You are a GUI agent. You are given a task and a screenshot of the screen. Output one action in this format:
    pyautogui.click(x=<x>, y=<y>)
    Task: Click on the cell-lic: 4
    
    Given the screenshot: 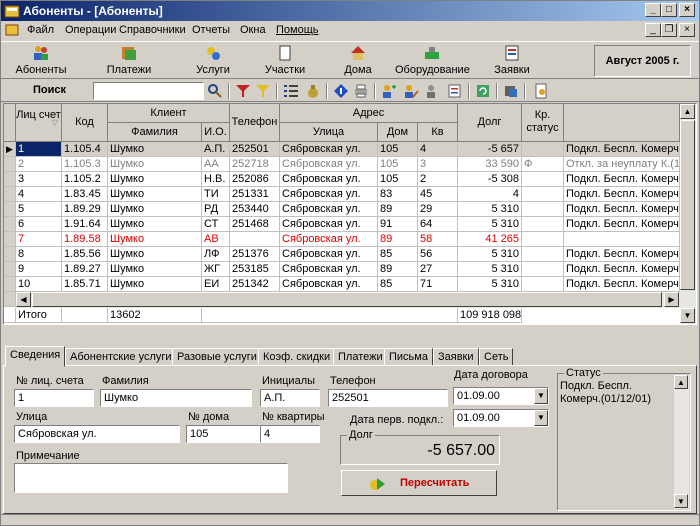 What is the action you would take?
    pyautogui.click(x=39, y=194)
    